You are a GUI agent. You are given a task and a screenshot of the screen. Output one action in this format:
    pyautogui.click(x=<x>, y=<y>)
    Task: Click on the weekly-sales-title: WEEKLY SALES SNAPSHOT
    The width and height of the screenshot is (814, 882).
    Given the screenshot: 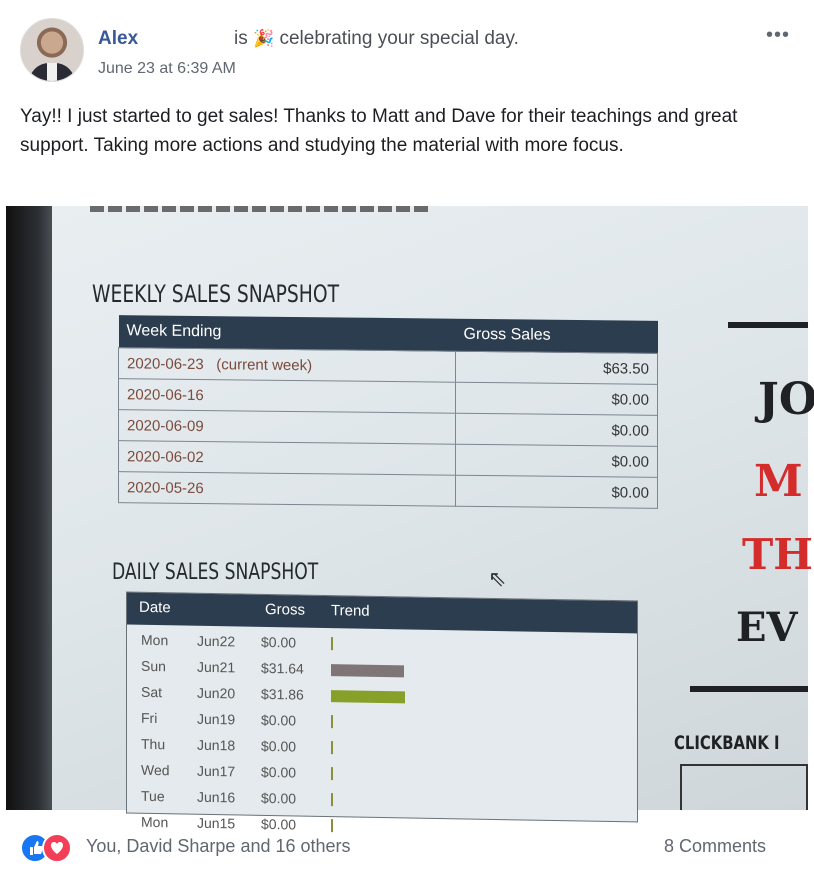 What is the action you would take?
    pyautogui.click(x=216, y=294)
    